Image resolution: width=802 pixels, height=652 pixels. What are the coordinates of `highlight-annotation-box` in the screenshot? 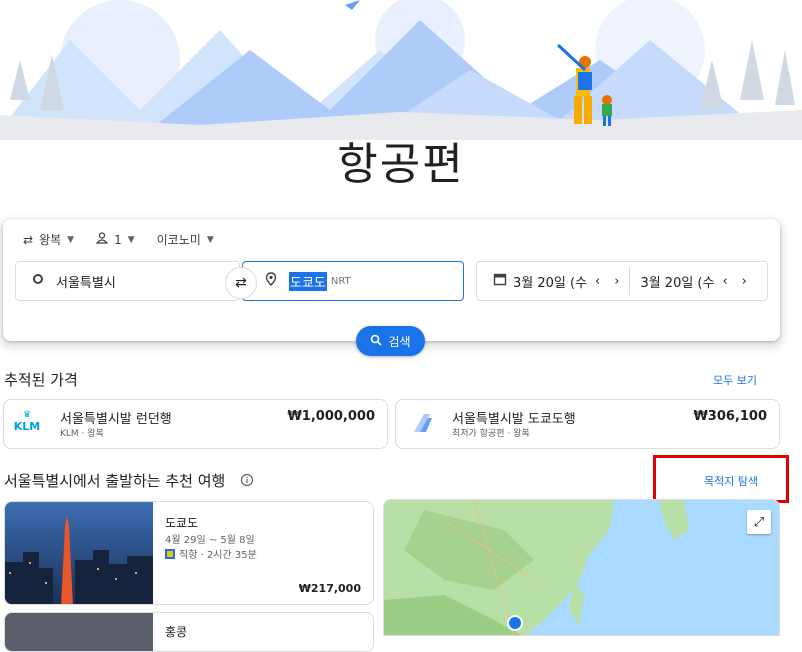 It's located at (721, 479).